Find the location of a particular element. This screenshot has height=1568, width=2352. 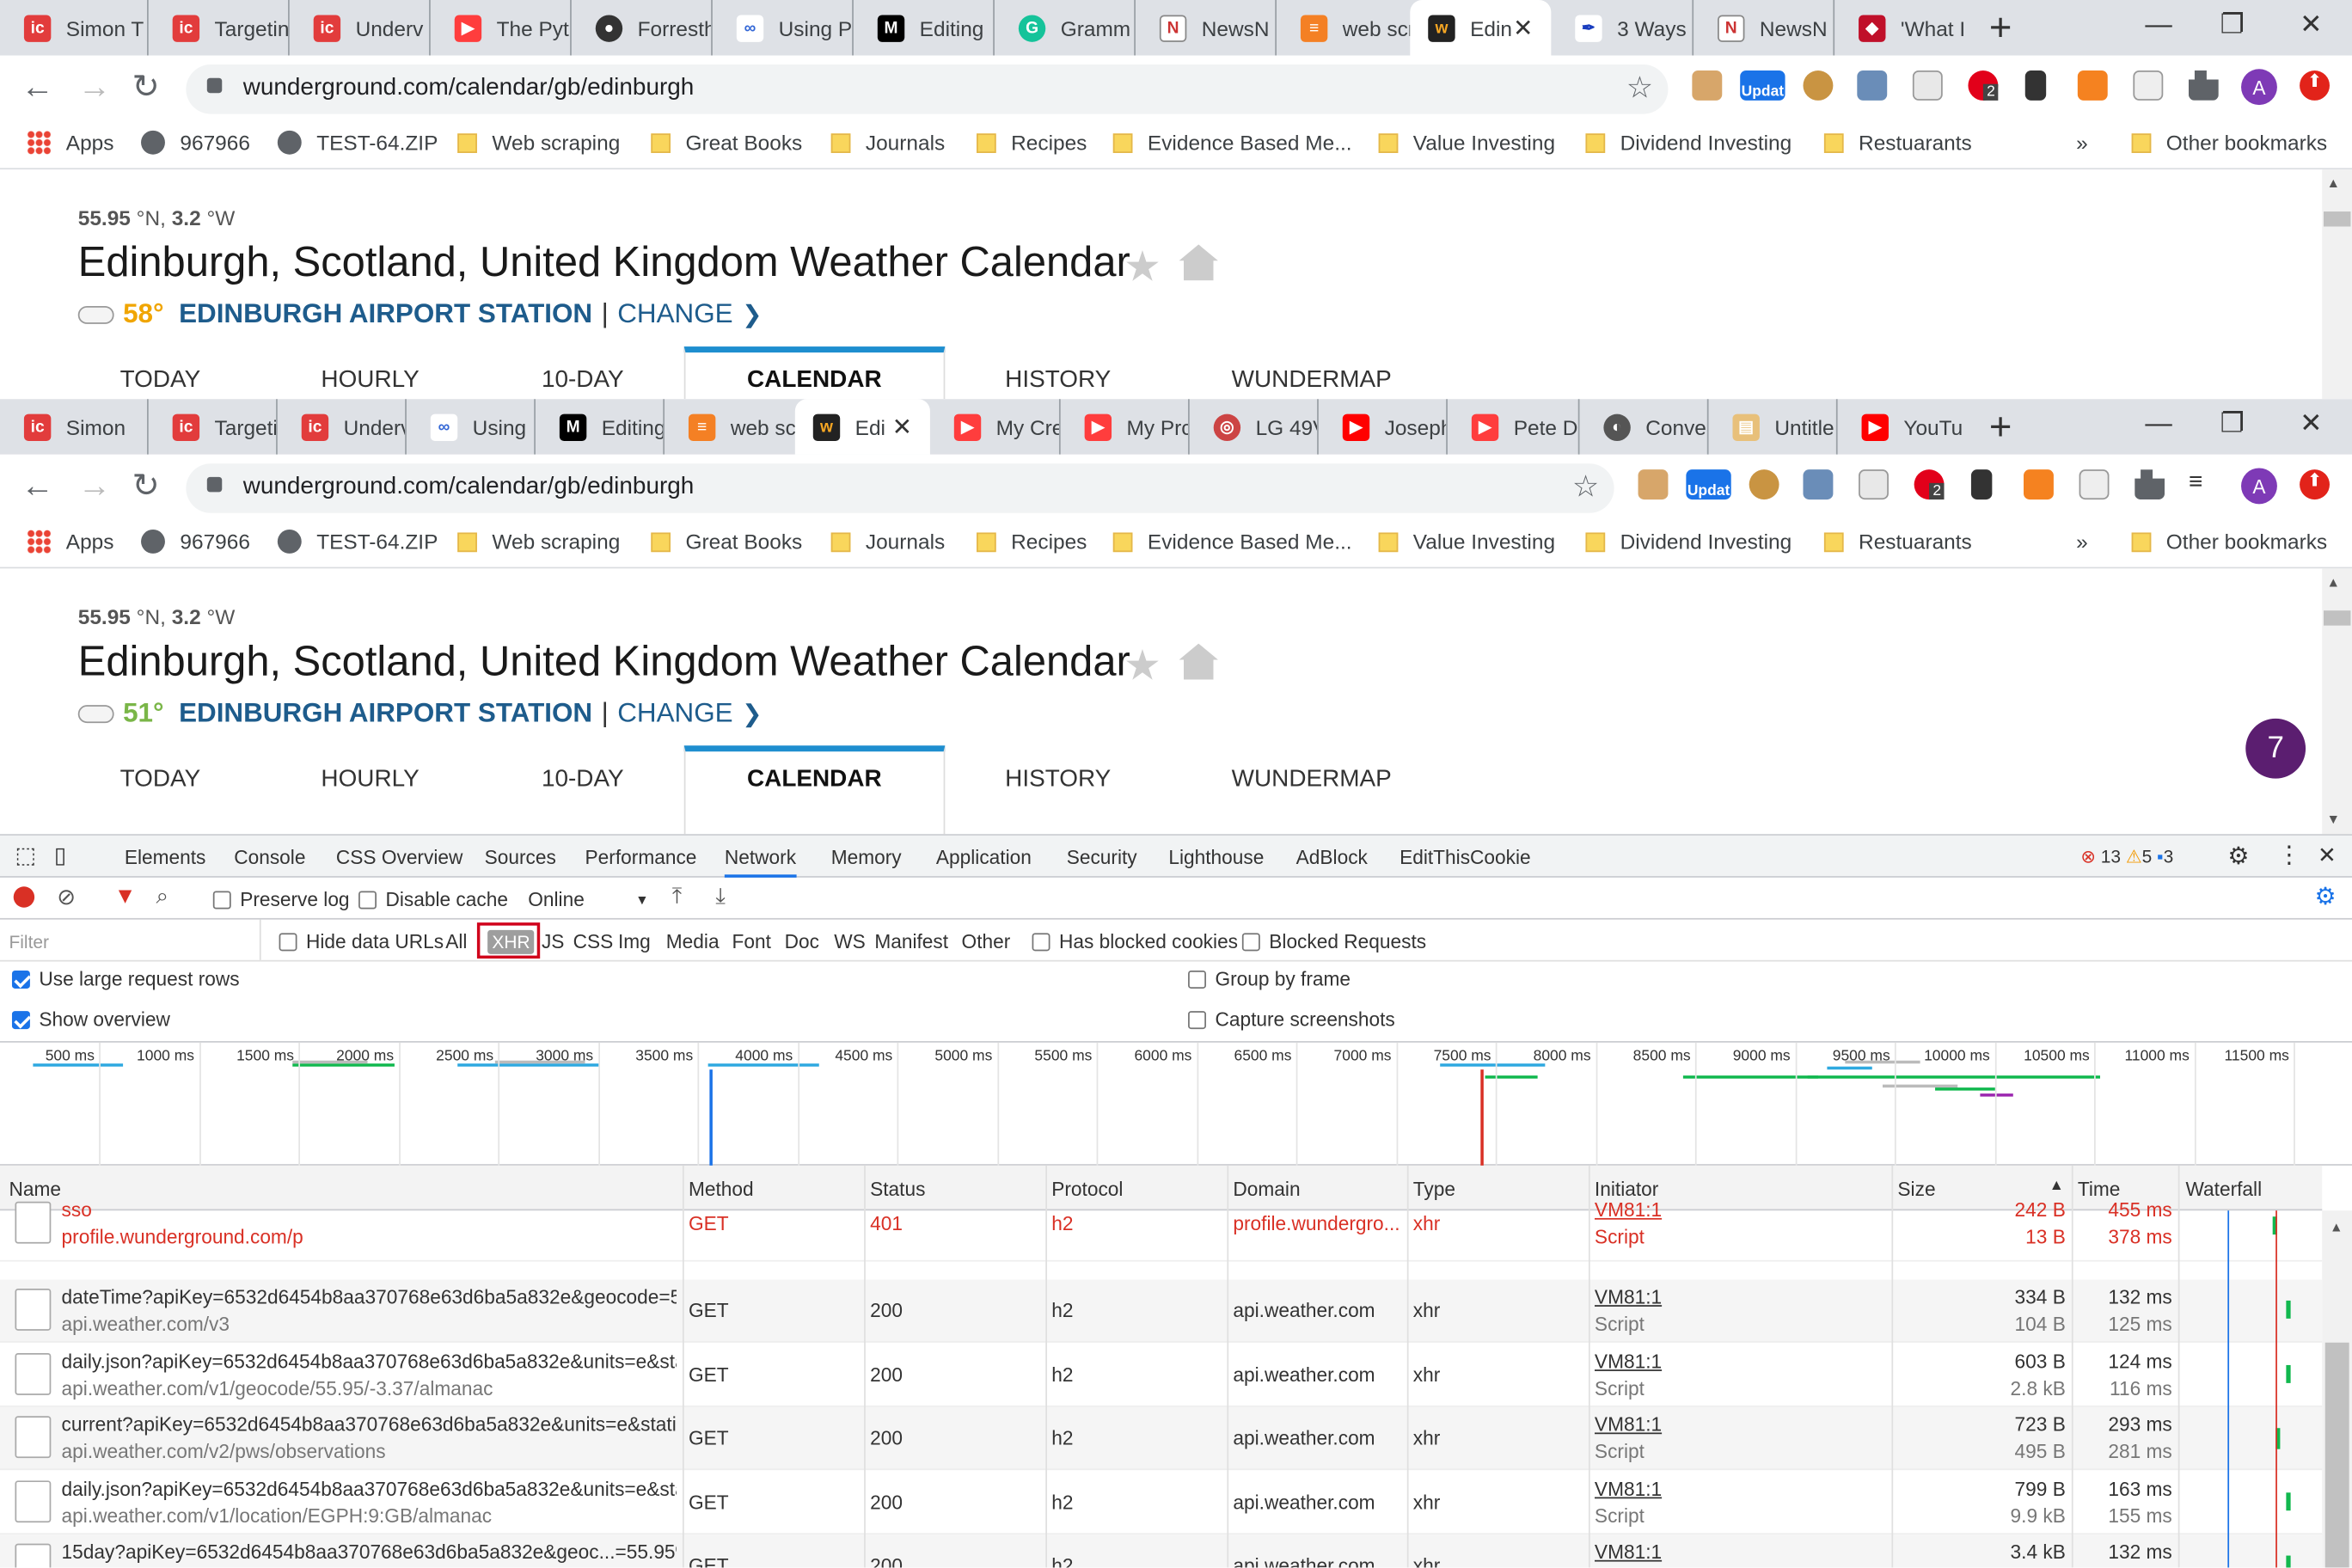

browser-tab: ◆ 'What I is located at coordinates (1900, 28).